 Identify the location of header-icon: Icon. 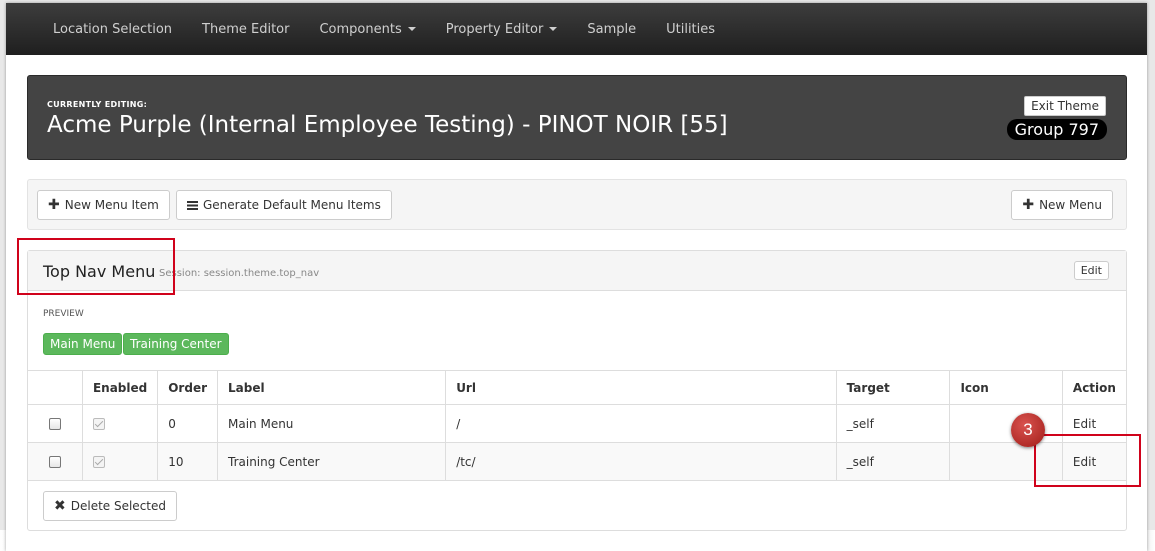
(1006, 387).